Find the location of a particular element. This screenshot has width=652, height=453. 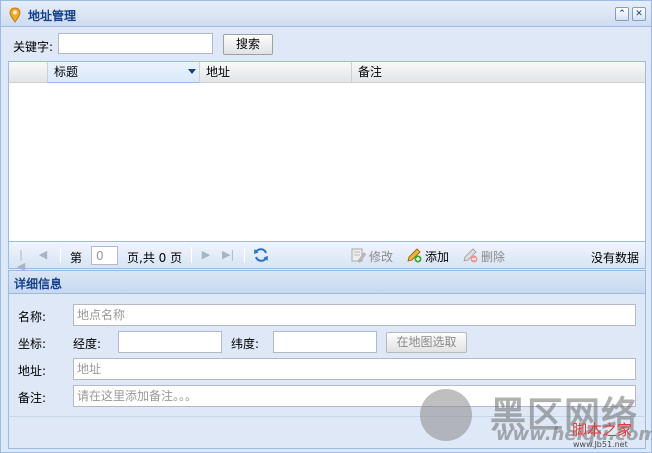

search-toolbar: 关键字: 搜索 is located at coordinates (326, 44).